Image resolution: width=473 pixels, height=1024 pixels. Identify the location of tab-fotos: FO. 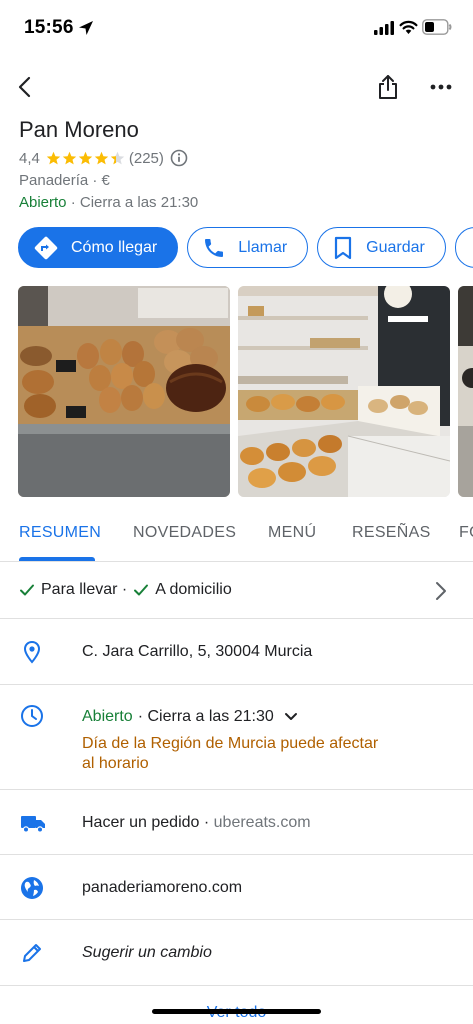
(466, 533).